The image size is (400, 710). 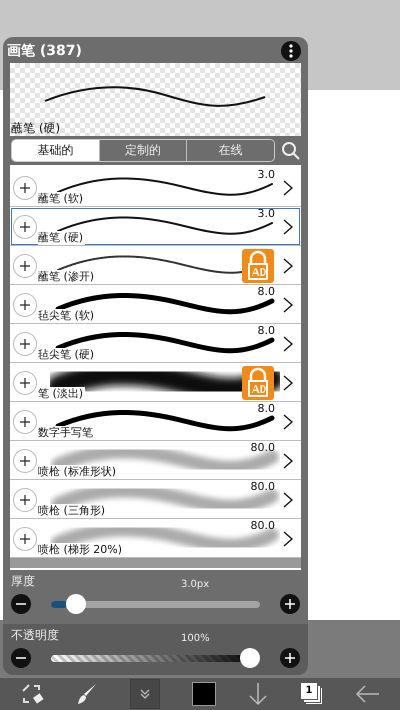 What do you see at coordinates (291, 51) in the screenshot?
I see `more-icon` at bounding box center [291, 51].